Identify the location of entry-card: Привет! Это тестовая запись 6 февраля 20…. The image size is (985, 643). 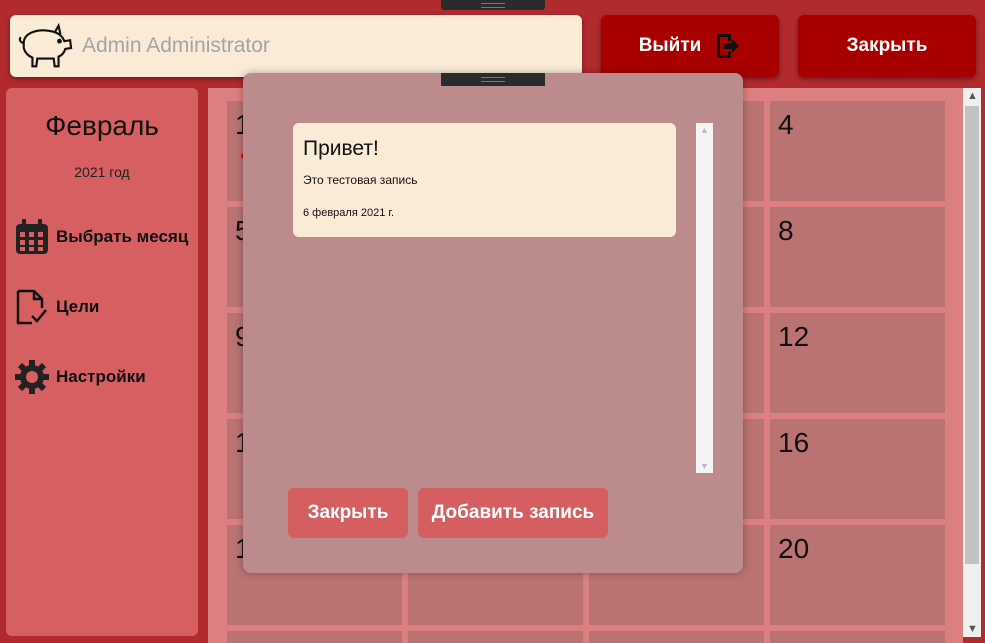
(484, 180).